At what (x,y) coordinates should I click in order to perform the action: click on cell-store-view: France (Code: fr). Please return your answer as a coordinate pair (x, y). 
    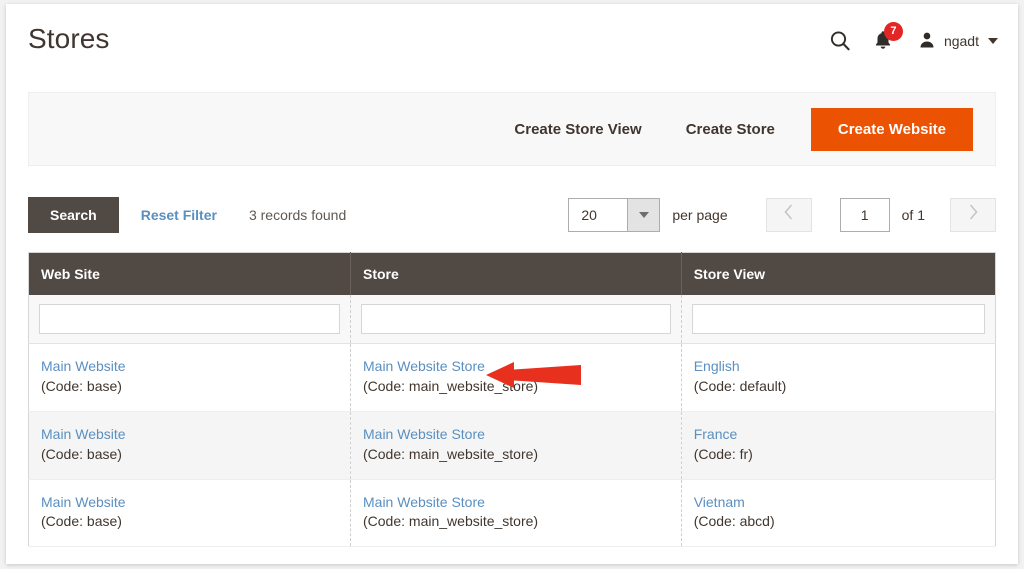
    Looking at the image, I should click on (838, 445).